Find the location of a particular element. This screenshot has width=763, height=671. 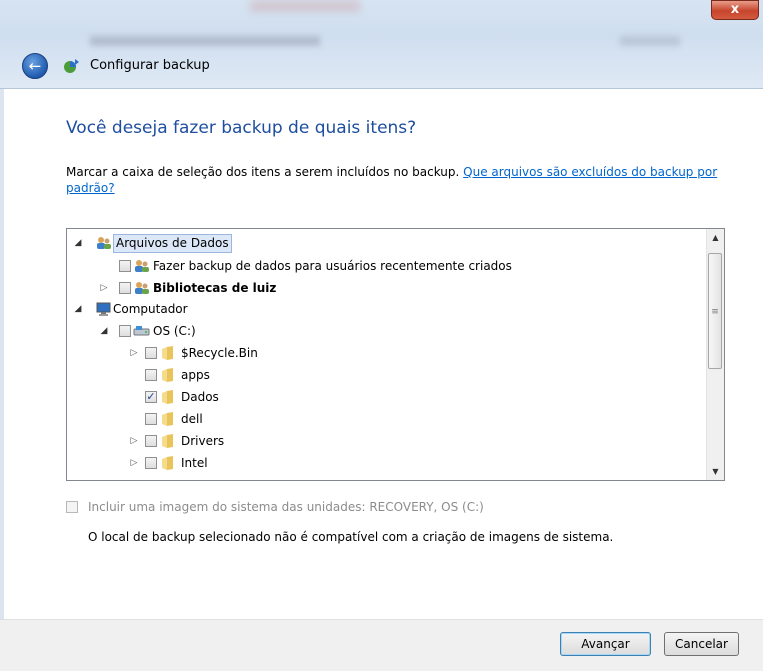

back-arrow-icon: ← is located at coordinates (35, 66).